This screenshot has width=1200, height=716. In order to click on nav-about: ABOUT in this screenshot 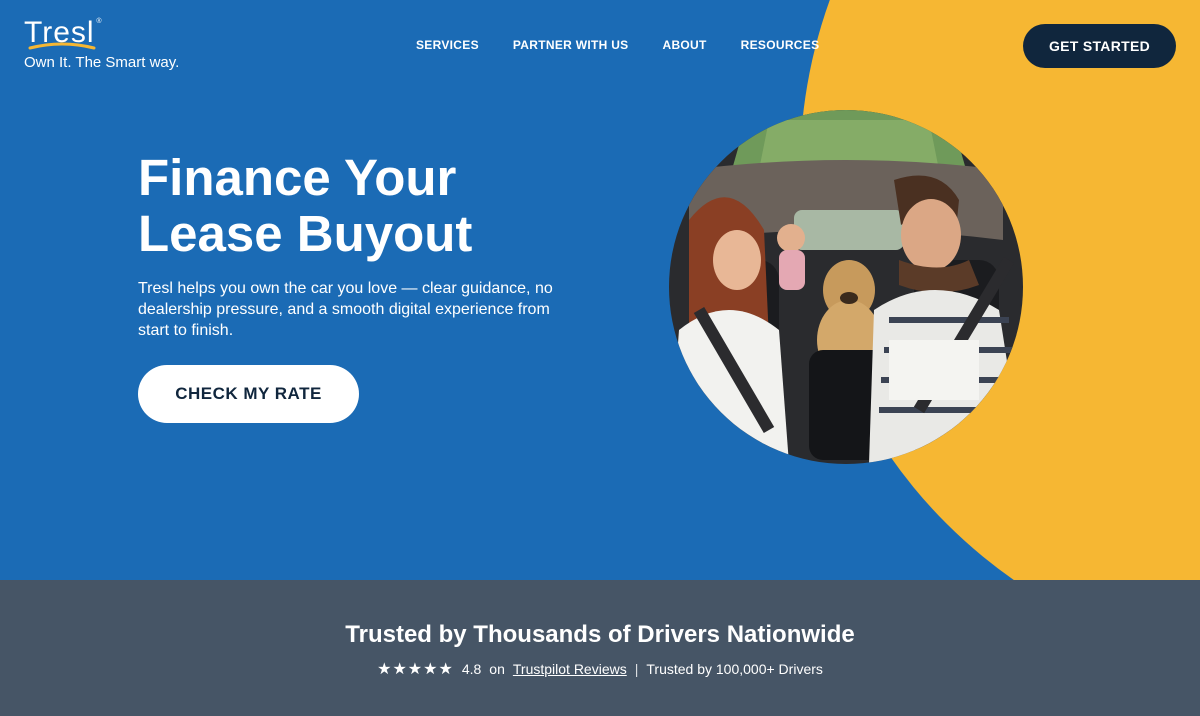, I will do `click(684, 45)`.